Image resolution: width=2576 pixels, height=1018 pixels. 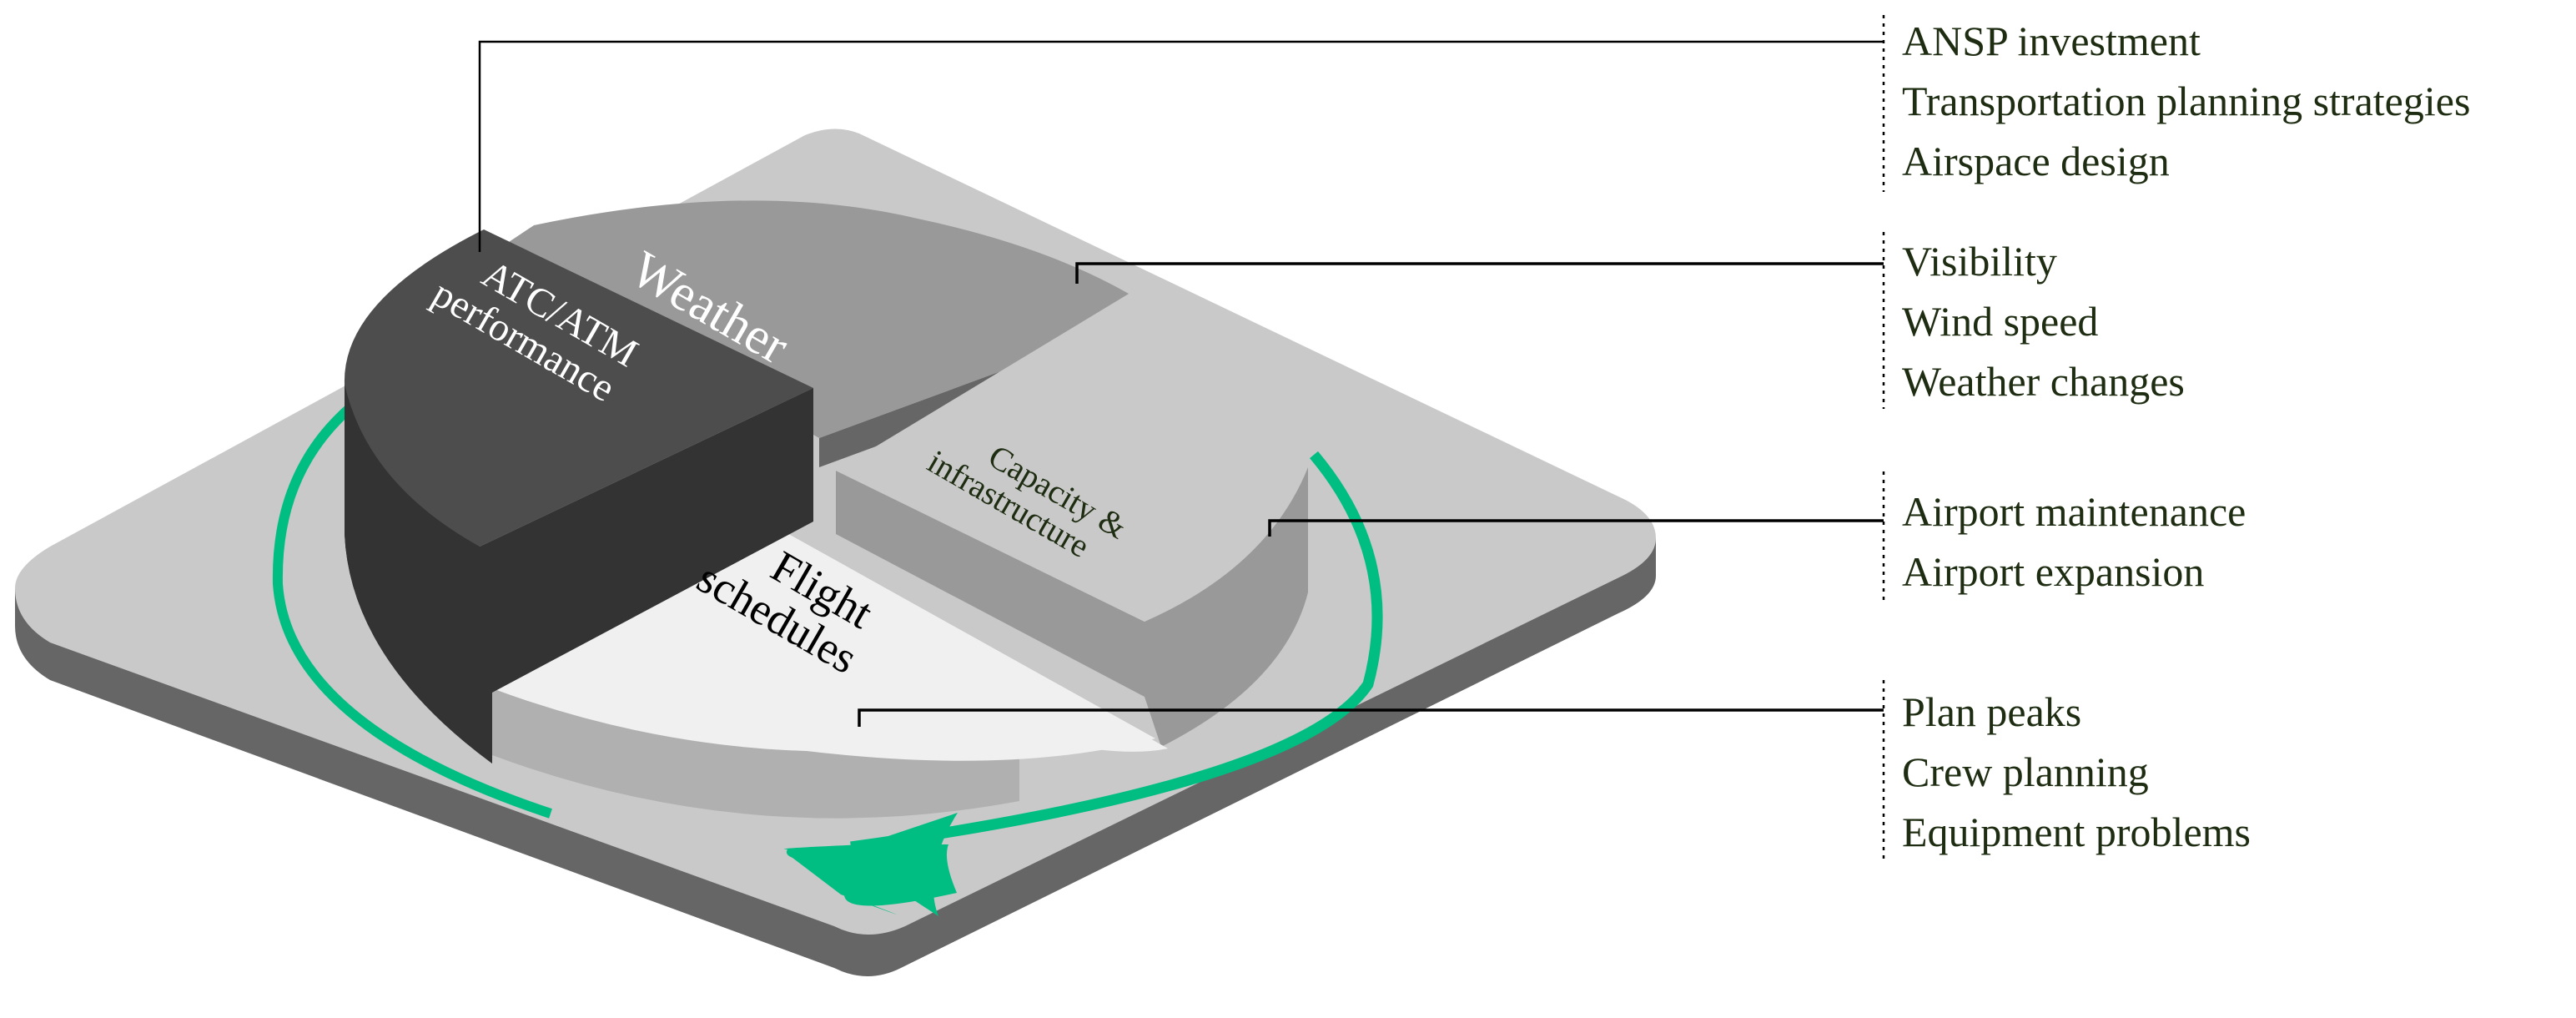 I want to click on callout-item: Airport expansion, so click(x=2053, y=571).